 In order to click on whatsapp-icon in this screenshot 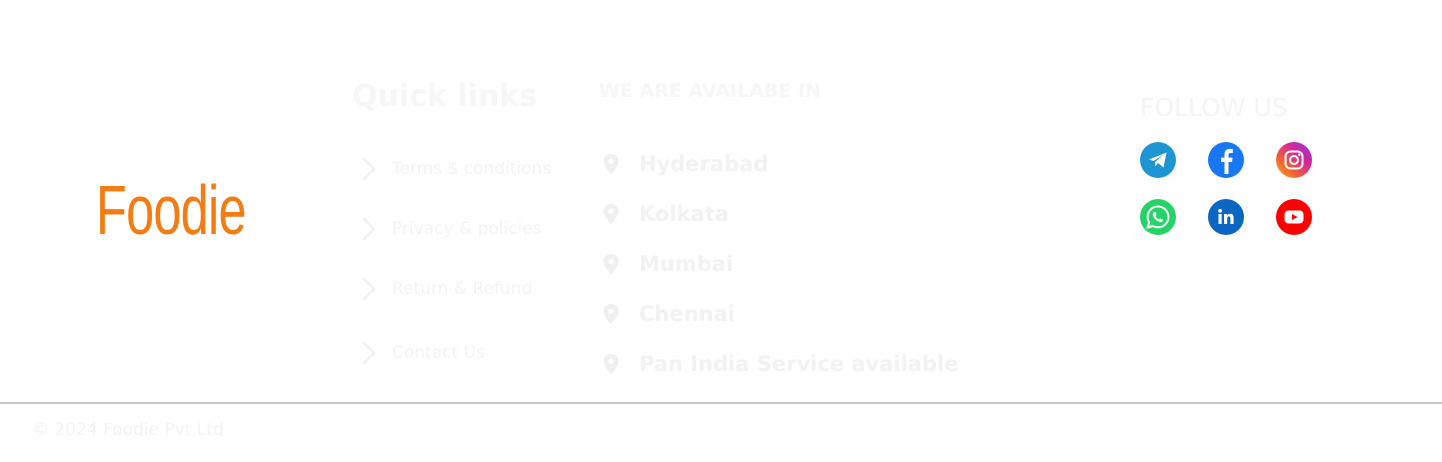, I will do `click(1158, 217)`.